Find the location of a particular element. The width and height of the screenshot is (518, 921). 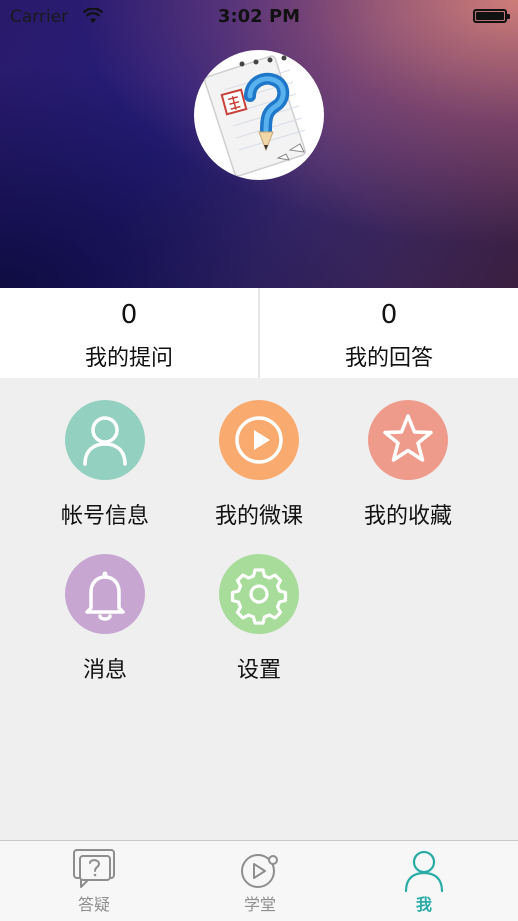

menu-messages: 消息 is located at coordinates (105, 624).